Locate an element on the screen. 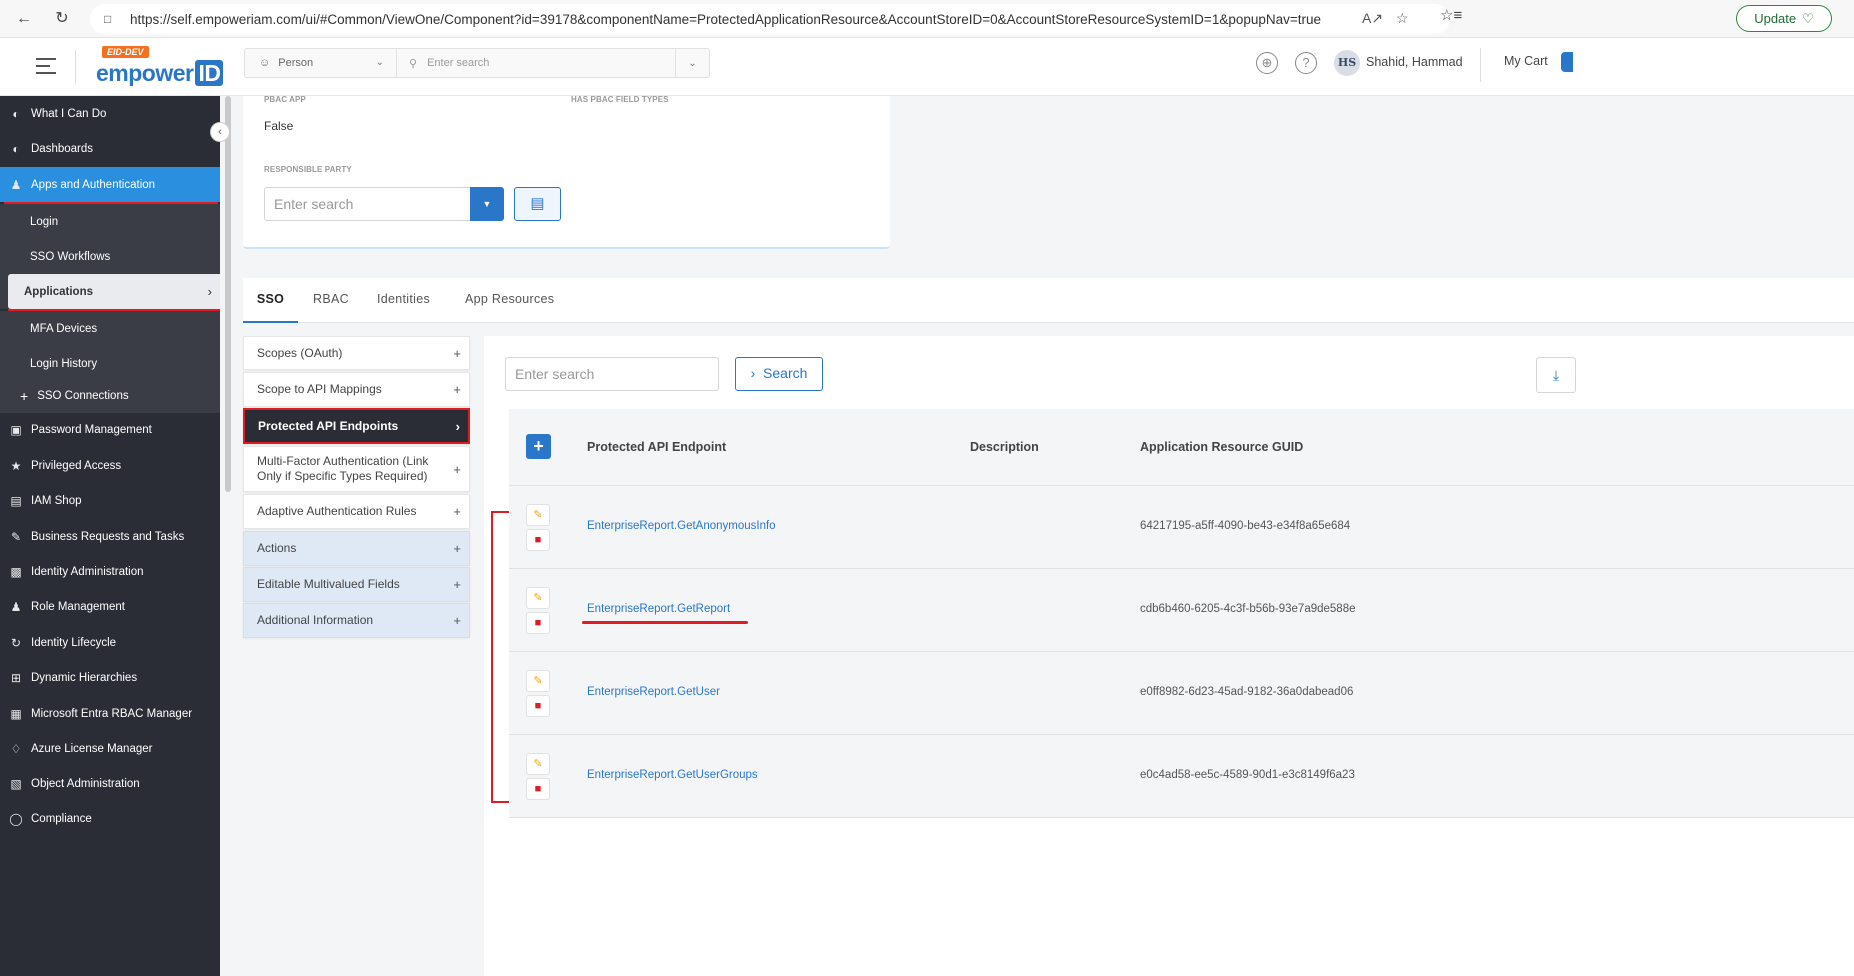 The height and width of the screenshot is (976, 1854). download-icon: ⤓ is located at coordinates (1556, 375).